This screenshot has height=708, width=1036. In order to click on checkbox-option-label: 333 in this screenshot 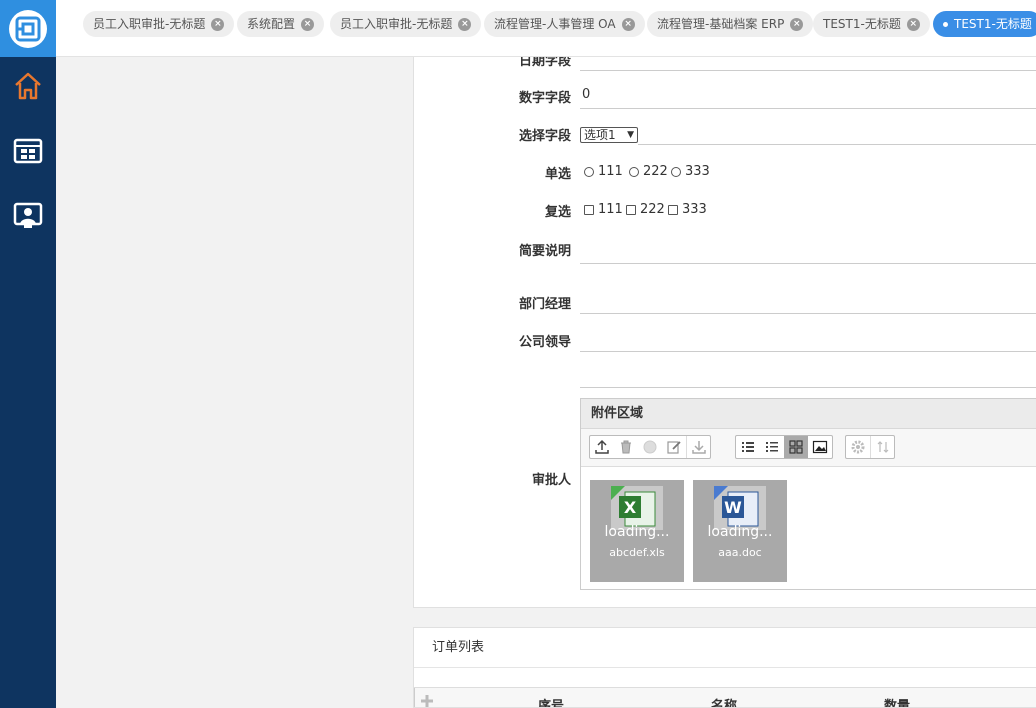, I will do `click(694, 209)`.